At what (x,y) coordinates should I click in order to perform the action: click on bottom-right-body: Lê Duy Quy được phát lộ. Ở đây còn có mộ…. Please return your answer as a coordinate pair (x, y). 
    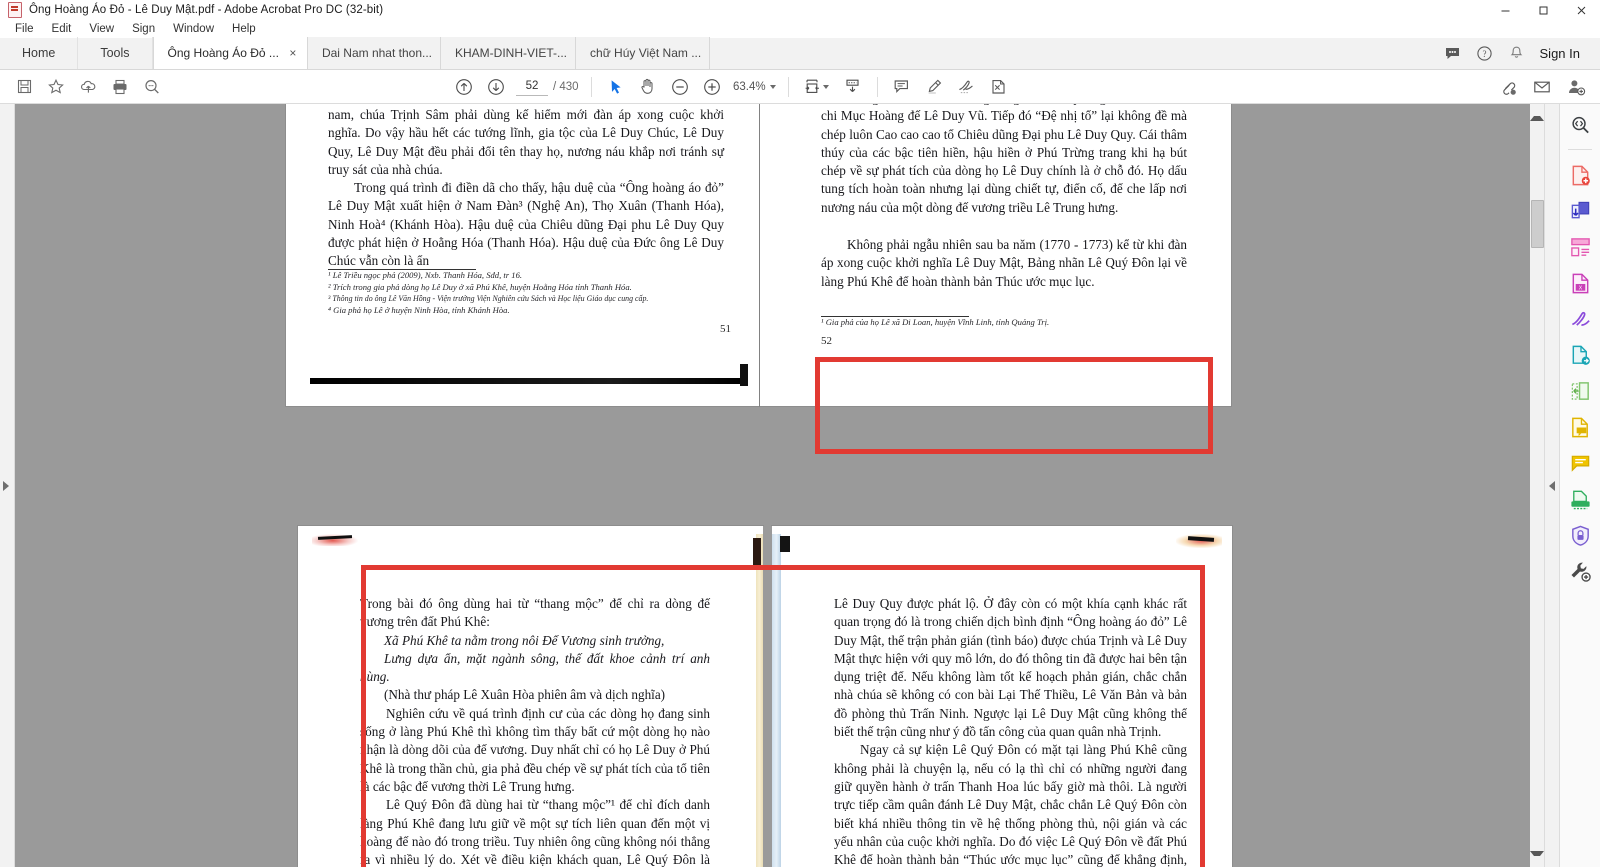
    Looking at the image, I should click on (1010, 731).